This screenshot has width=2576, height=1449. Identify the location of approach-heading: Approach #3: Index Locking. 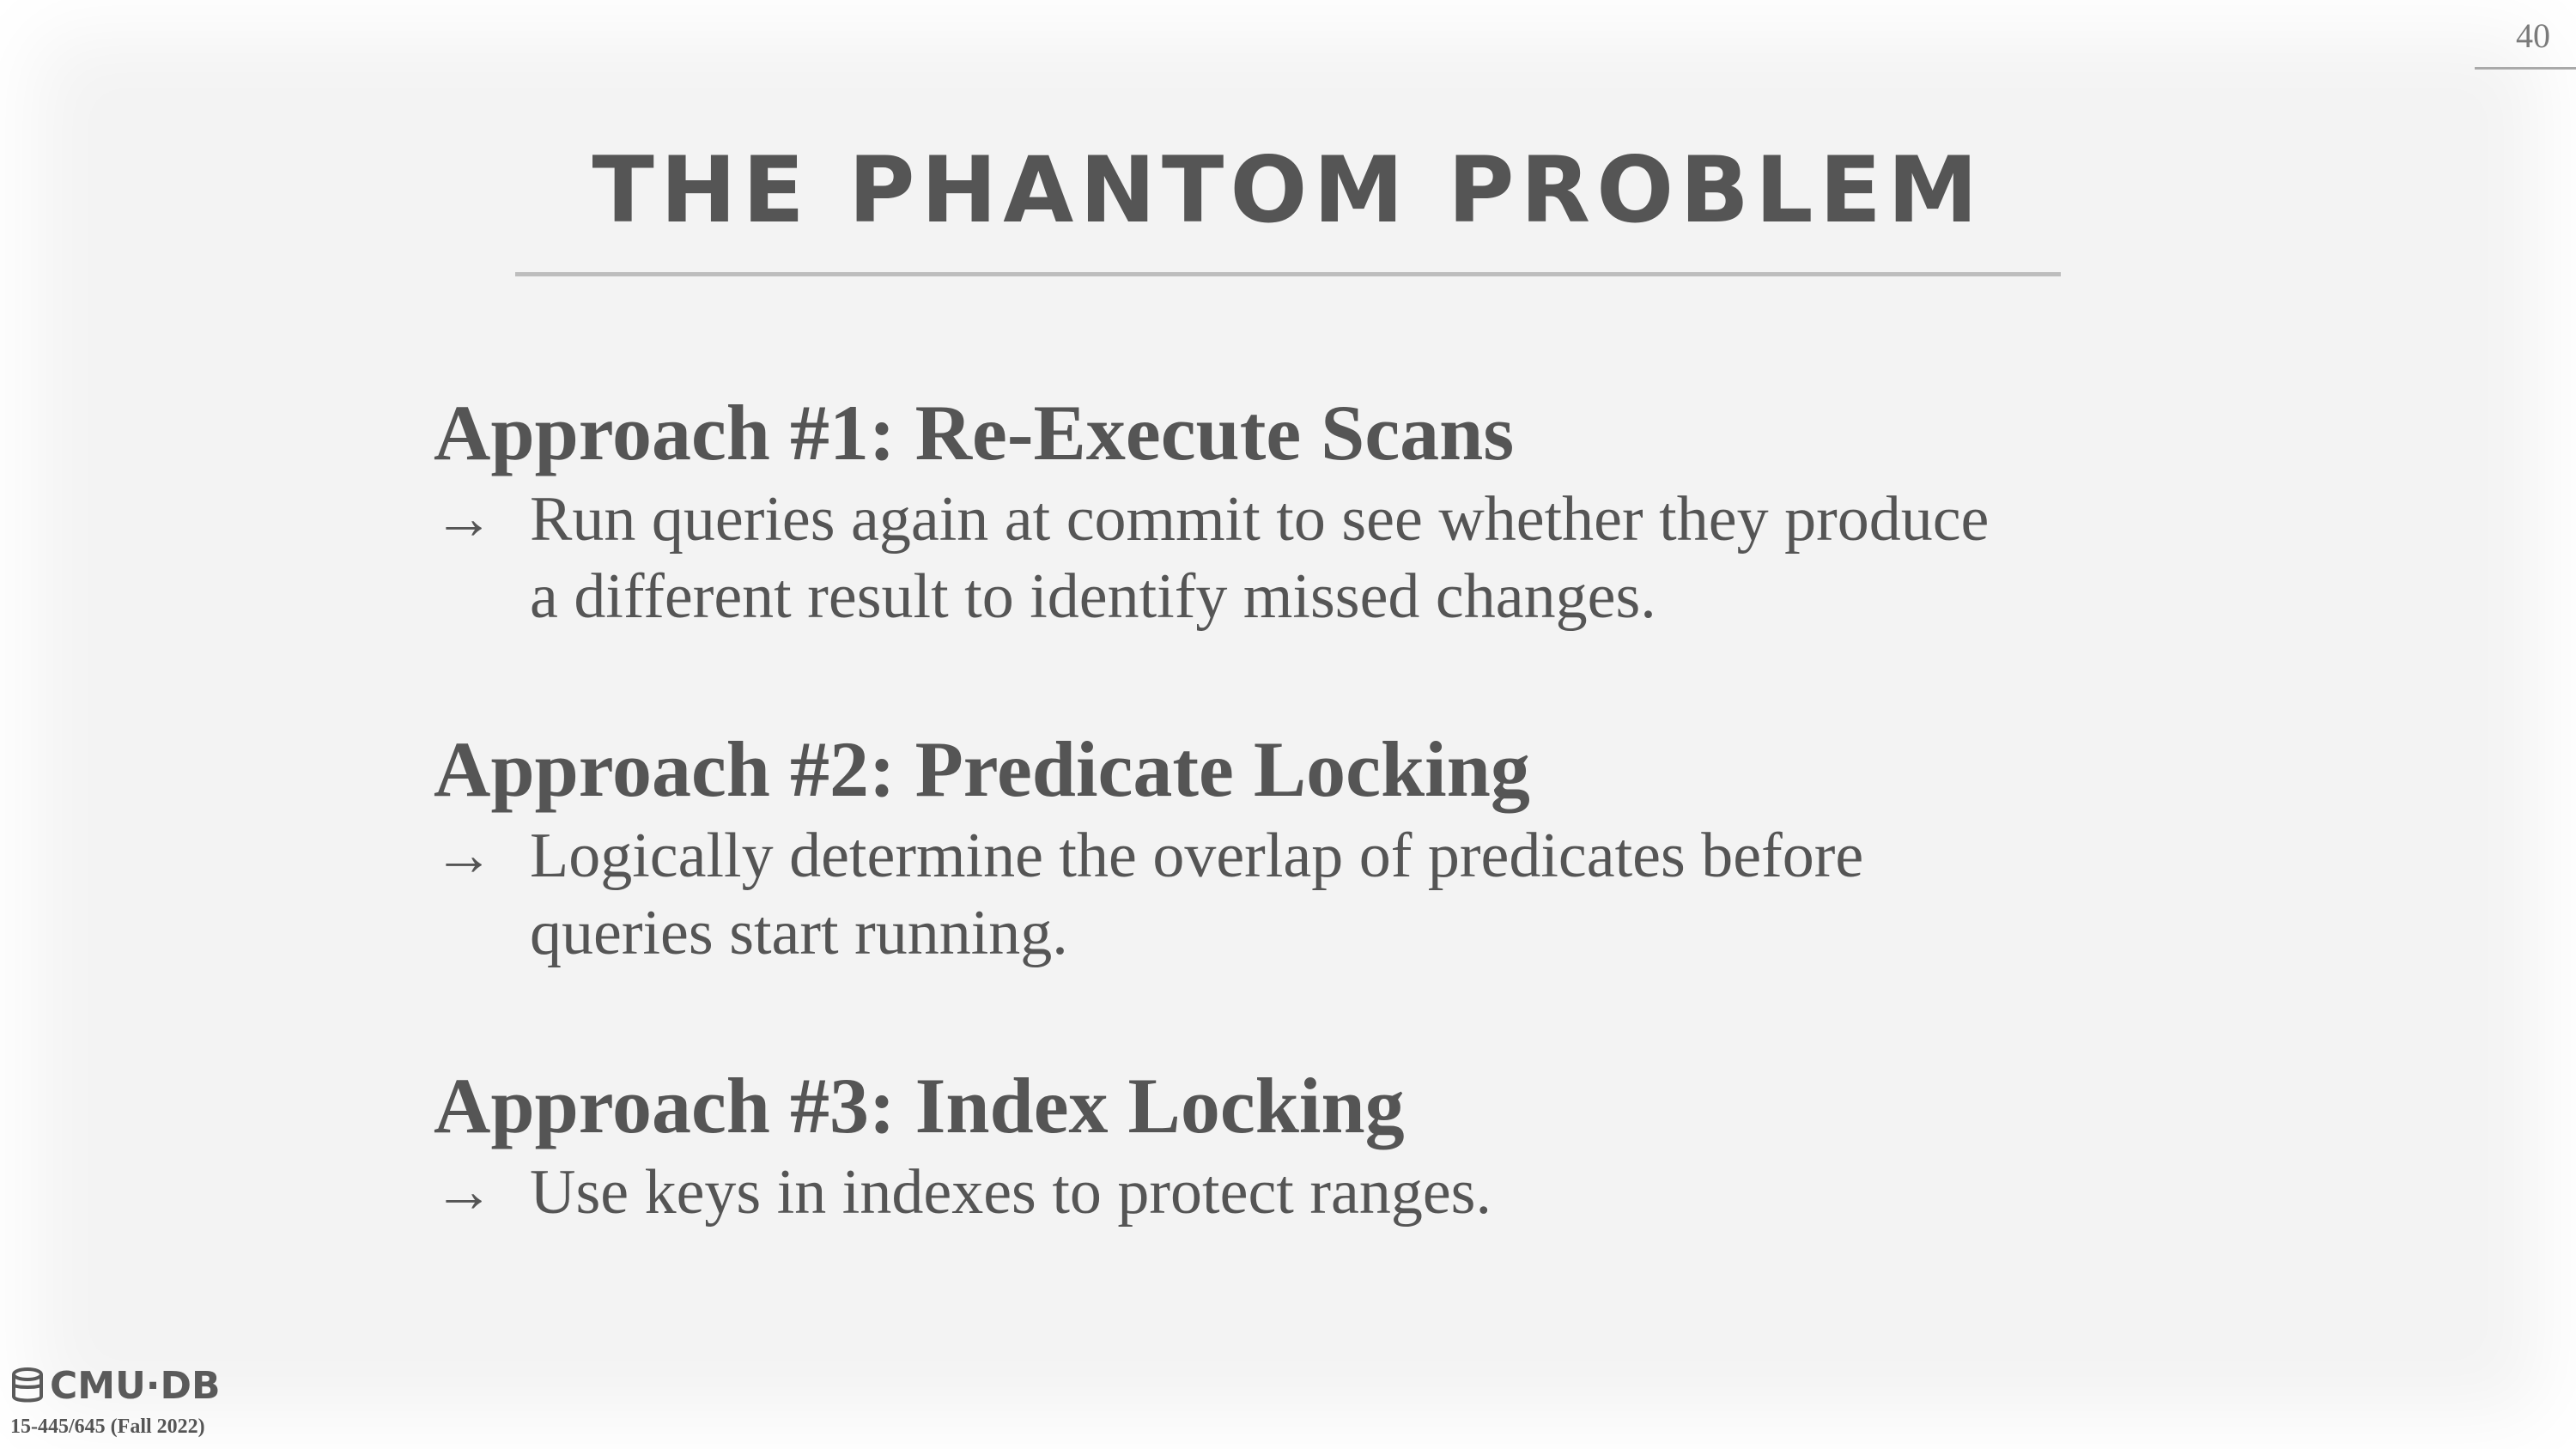
(919, 1105).